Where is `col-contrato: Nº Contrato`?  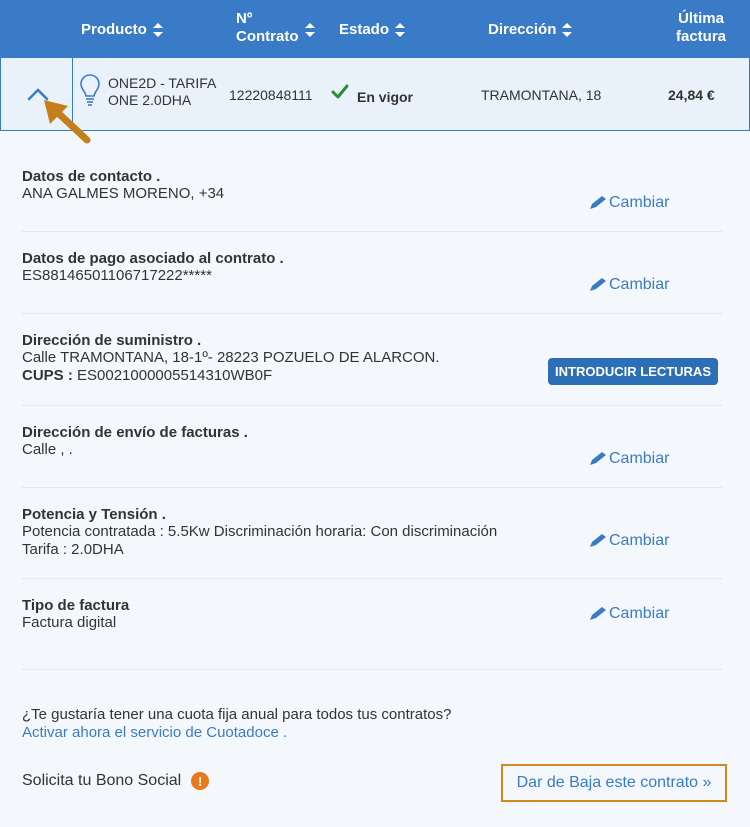 col-contrato: Nº Contrato is located at coordinates (275, 28).